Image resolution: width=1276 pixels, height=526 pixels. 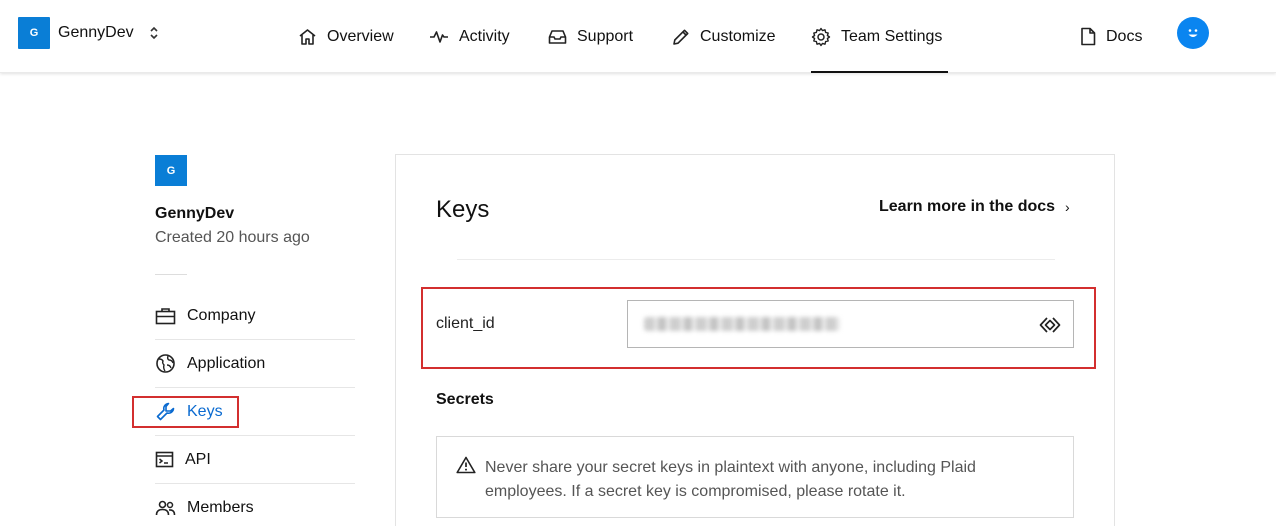 What do you see at coordinates (1088, 36) in the screenshot?
I see `document-icon` at bounding box center [1088, 36].